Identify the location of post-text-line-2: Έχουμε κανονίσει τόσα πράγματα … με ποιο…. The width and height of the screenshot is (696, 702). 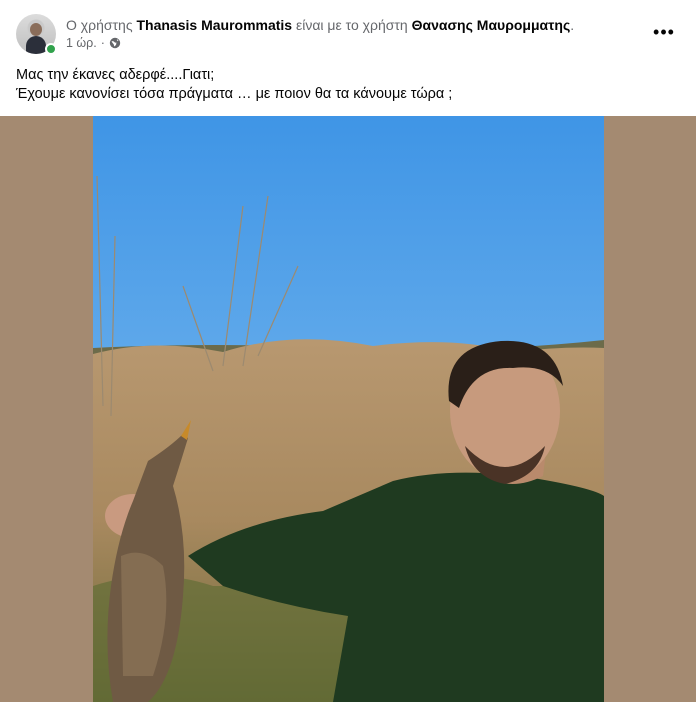
(234, 94).